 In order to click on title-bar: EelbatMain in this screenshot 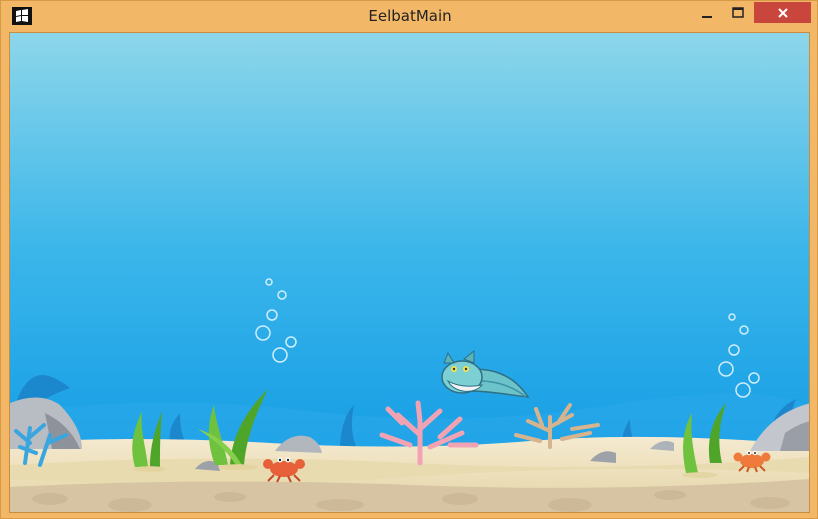, I will do `click(409, 16)`.